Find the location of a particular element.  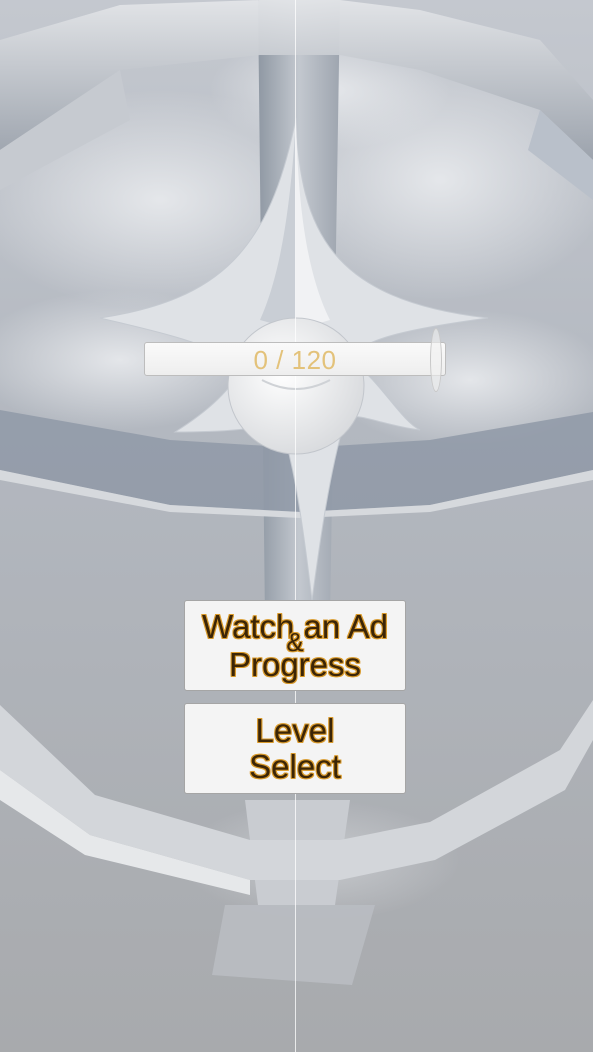

level-select-button: Level Select is located at coordinates (295, 748).